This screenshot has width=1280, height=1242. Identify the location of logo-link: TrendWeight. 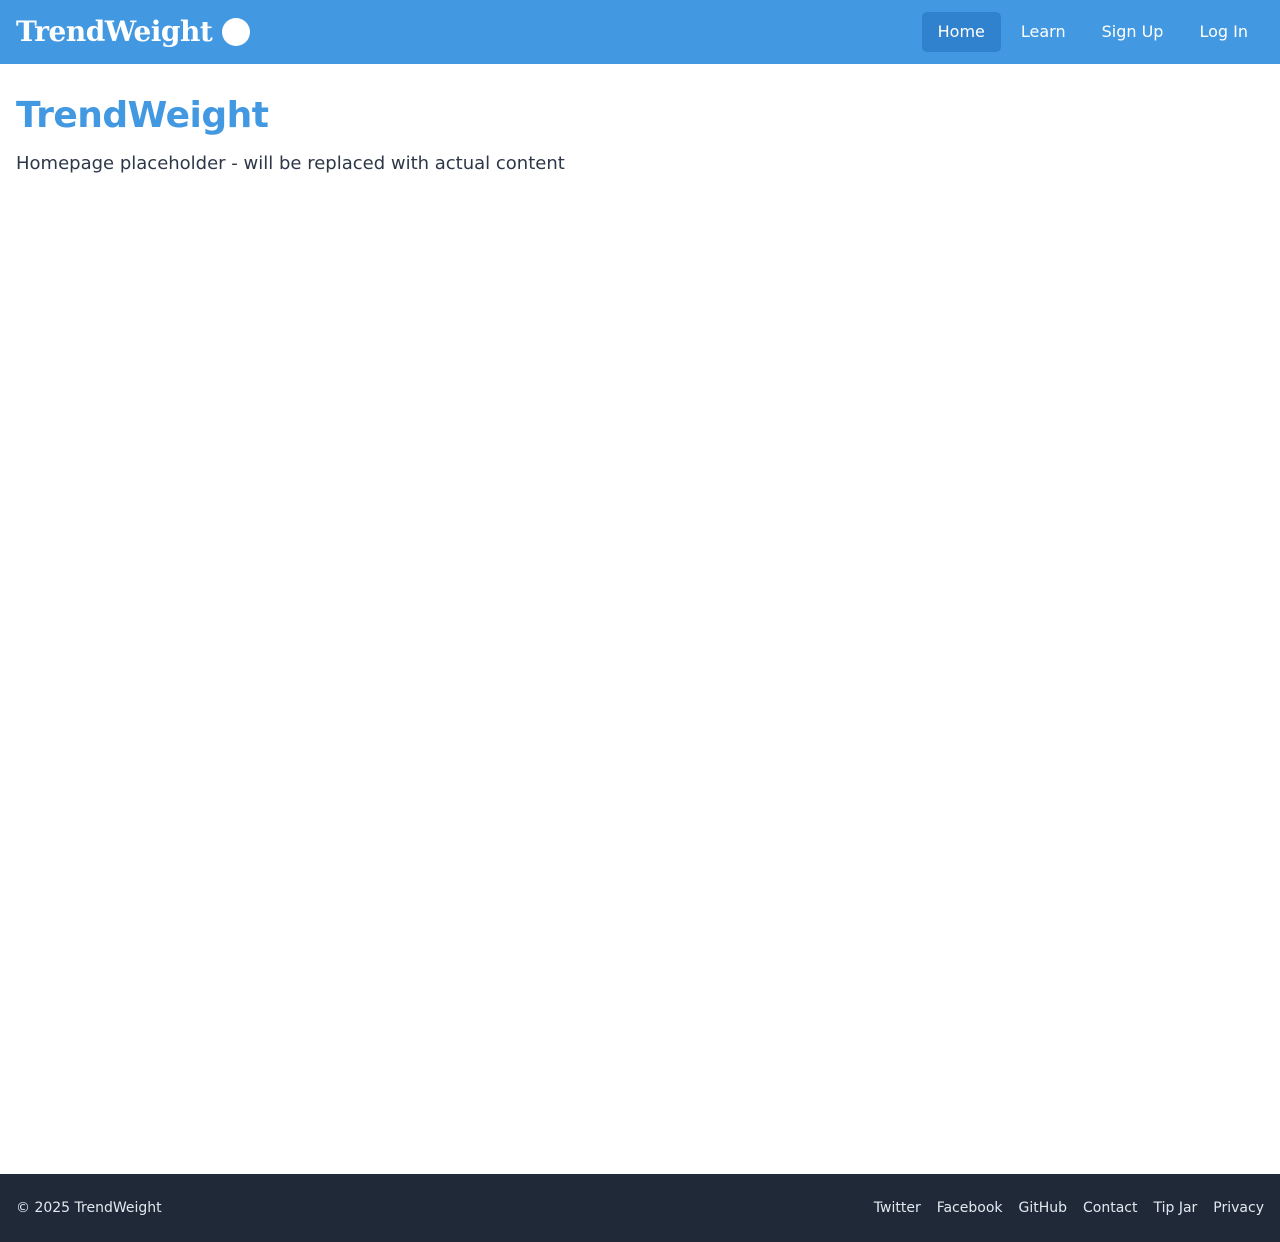
(133, 32).